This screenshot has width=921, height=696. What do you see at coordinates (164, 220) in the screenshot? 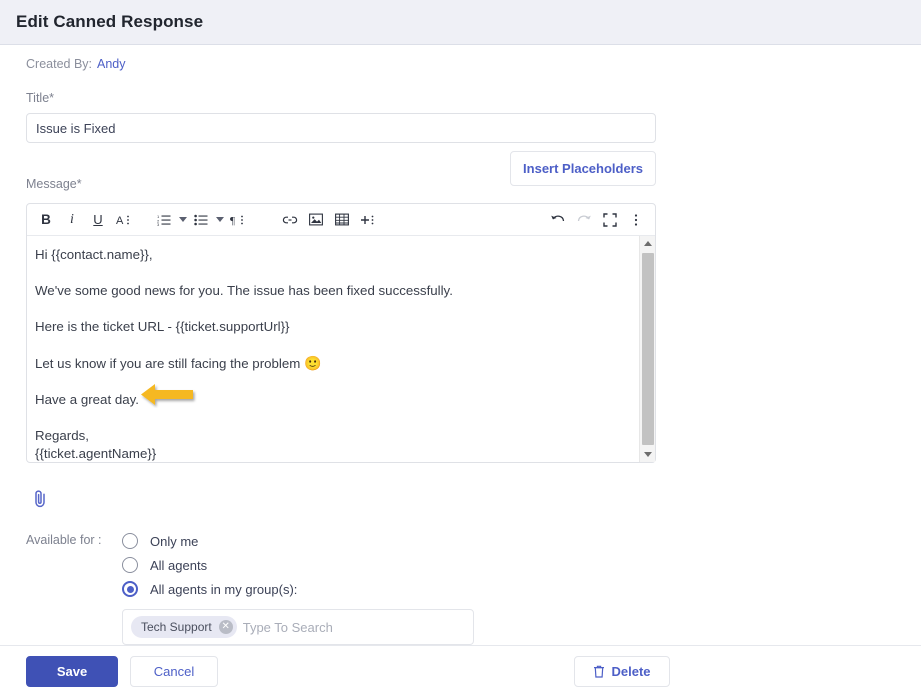
I see `ordered-list-icon: 1 2 3` at bounding box center [164, 220].